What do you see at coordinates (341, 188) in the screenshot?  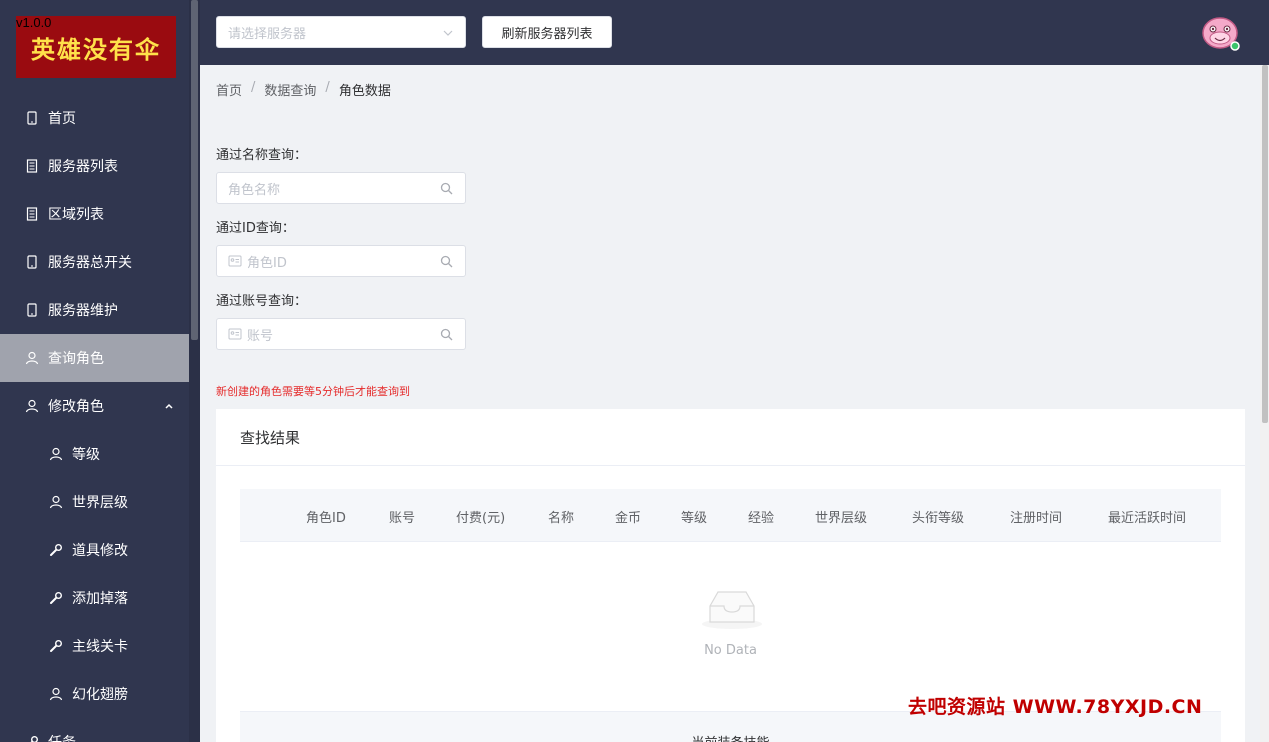 I see `role-name-input: 角色名称` at bounding box center [341, 188].